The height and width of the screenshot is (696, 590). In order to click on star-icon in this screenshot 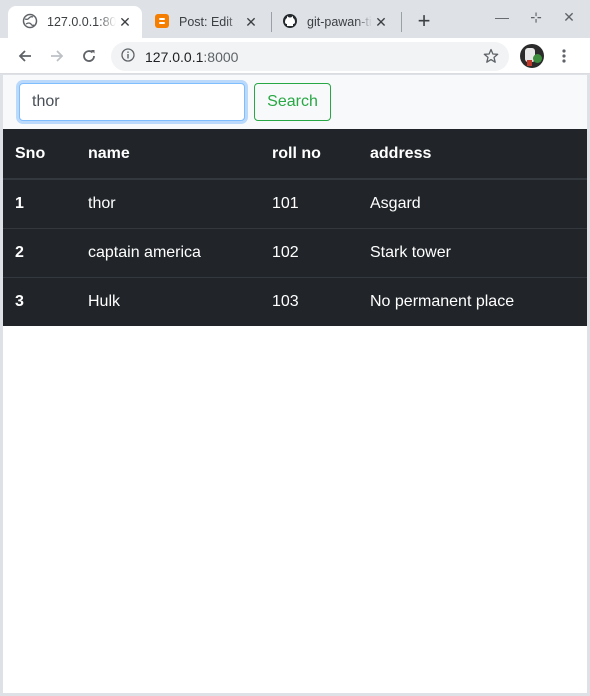, I will do `click(491, 57)`.